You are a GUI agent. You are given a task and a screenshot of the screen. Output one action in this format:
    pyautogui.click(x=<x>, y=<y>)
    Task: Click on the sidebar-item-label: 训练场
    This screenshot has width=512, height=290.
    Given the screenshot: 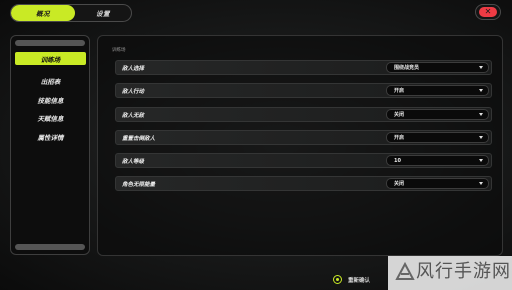 What is the action you would take?
    pyautogui.click(x=50, y=59)
    